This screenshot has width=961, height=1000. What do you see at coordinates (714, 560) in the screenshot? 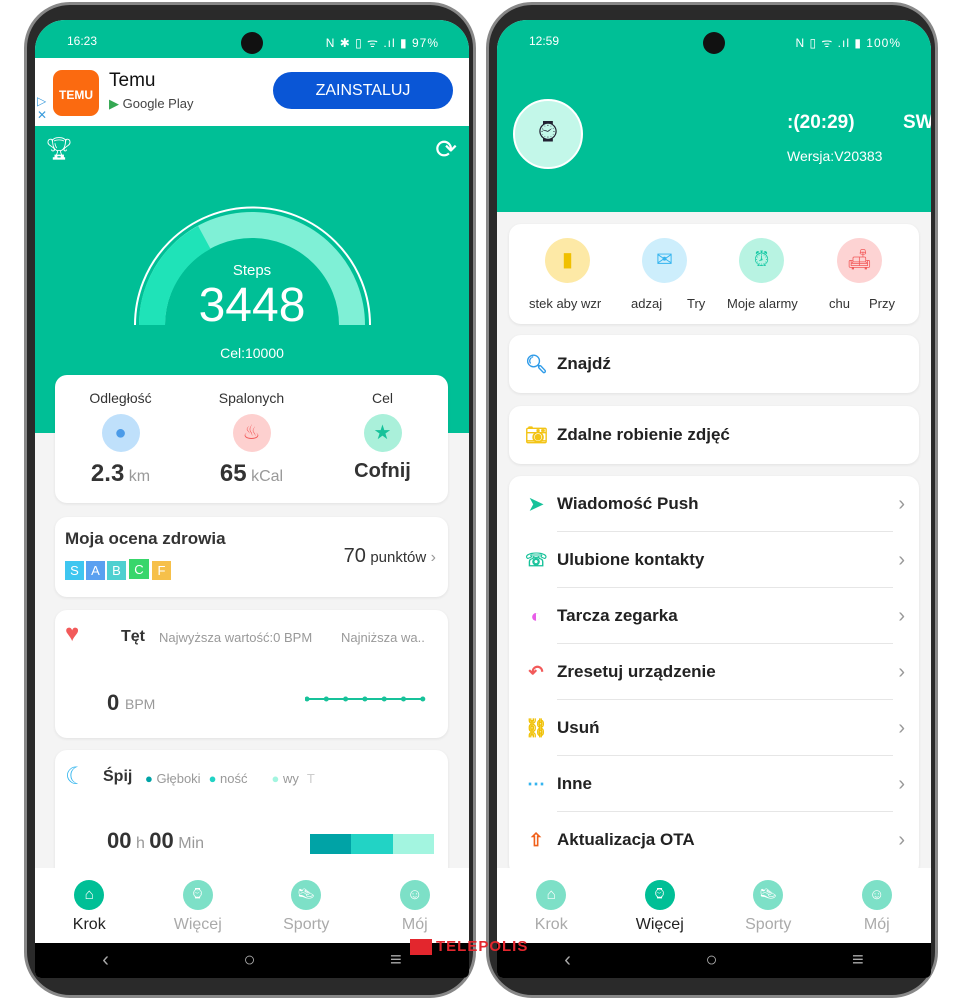
I see `menu-item: ☏ Ulubione kontakty ›` at bounding box center [714, 560].